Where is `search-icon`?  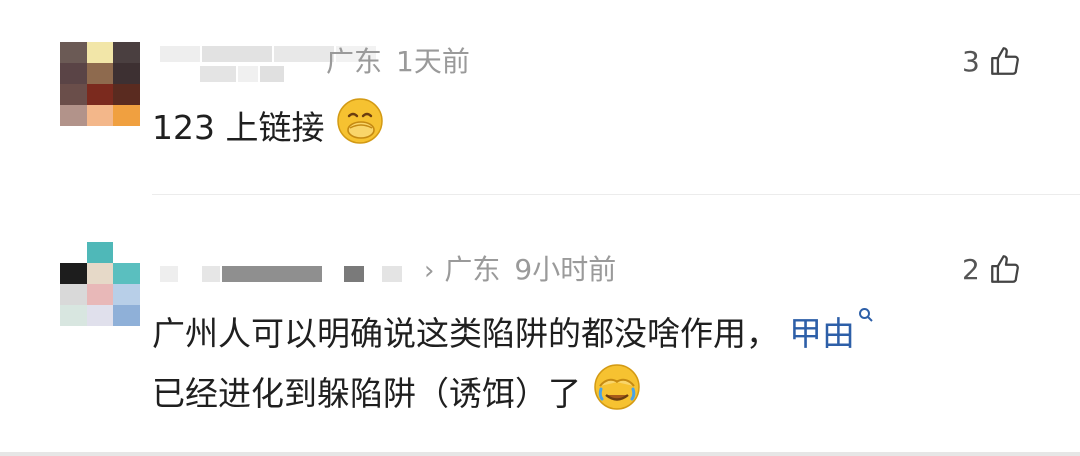
search-icon is located at coordinates (866, 315).